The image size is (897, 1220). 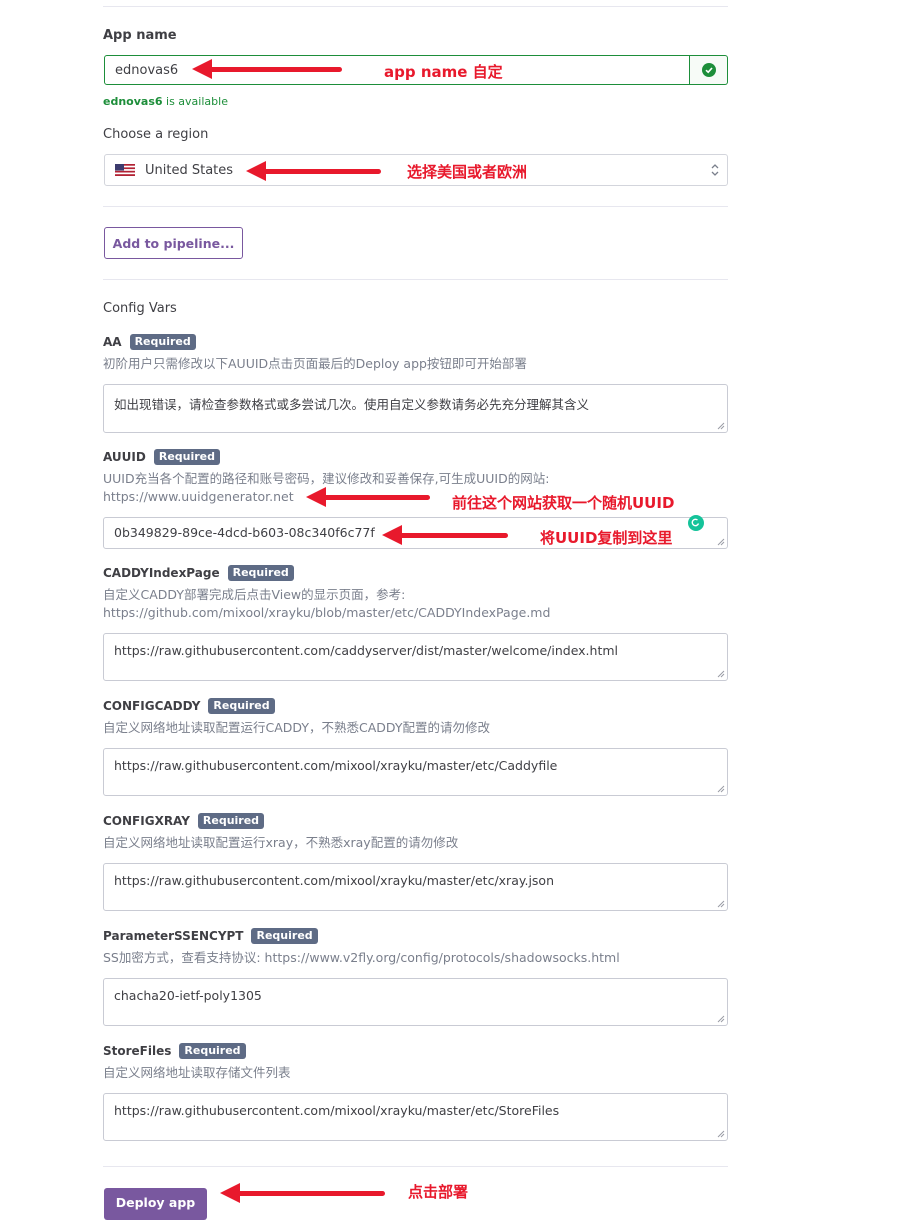 What do you see at coordinates (326, 478) in the screenshot?
I see `var-desc-auuid: UUID充当各个配置的路径和账号密码，建议修改和妥善保存,可生成UUID的网站:` at bounding box center [326, 478].